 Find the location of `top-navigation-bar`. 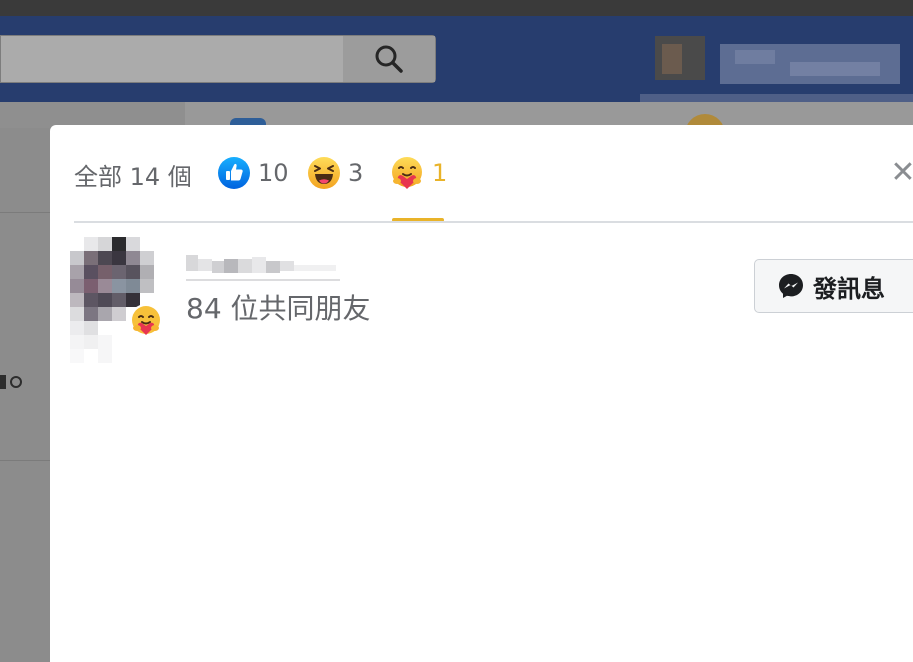

top-navigation-bar is located at coordinates (456, 62).